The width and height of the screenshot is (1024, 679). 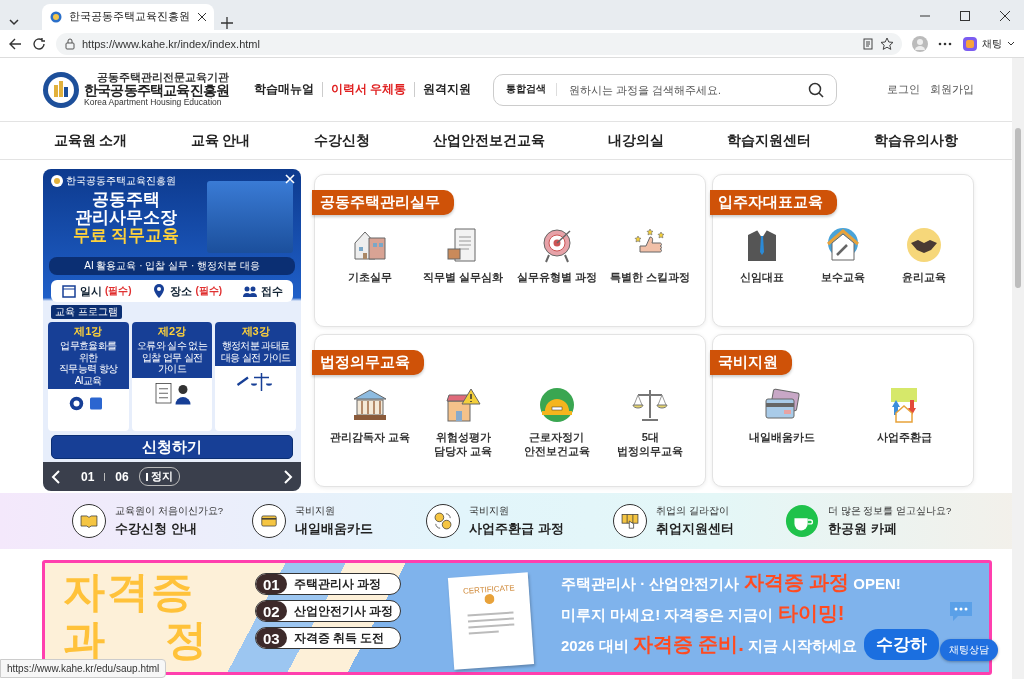 I want to click on enroll-button: 수강하, so click(x=901, y=644).